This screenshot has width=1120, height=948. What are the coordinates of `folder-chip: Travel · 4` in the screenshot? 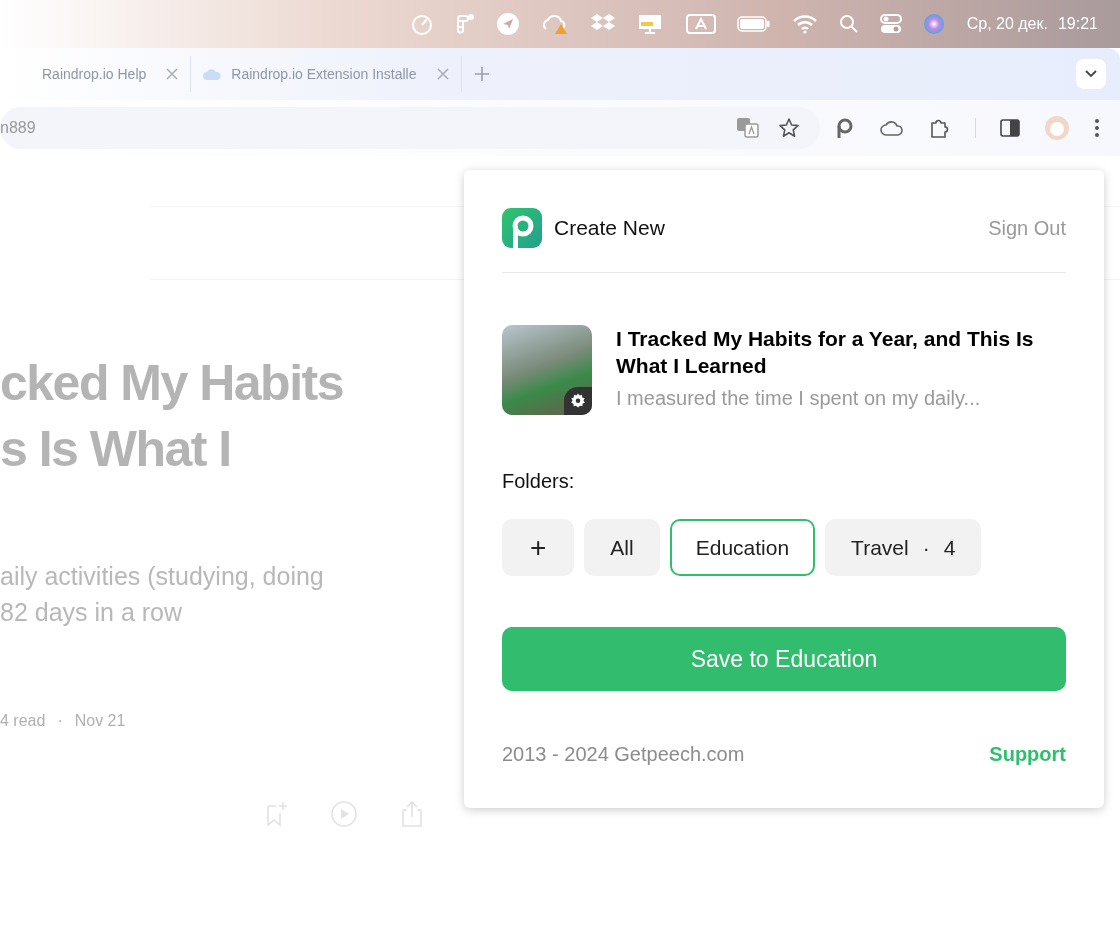 It's located at (903, 547).